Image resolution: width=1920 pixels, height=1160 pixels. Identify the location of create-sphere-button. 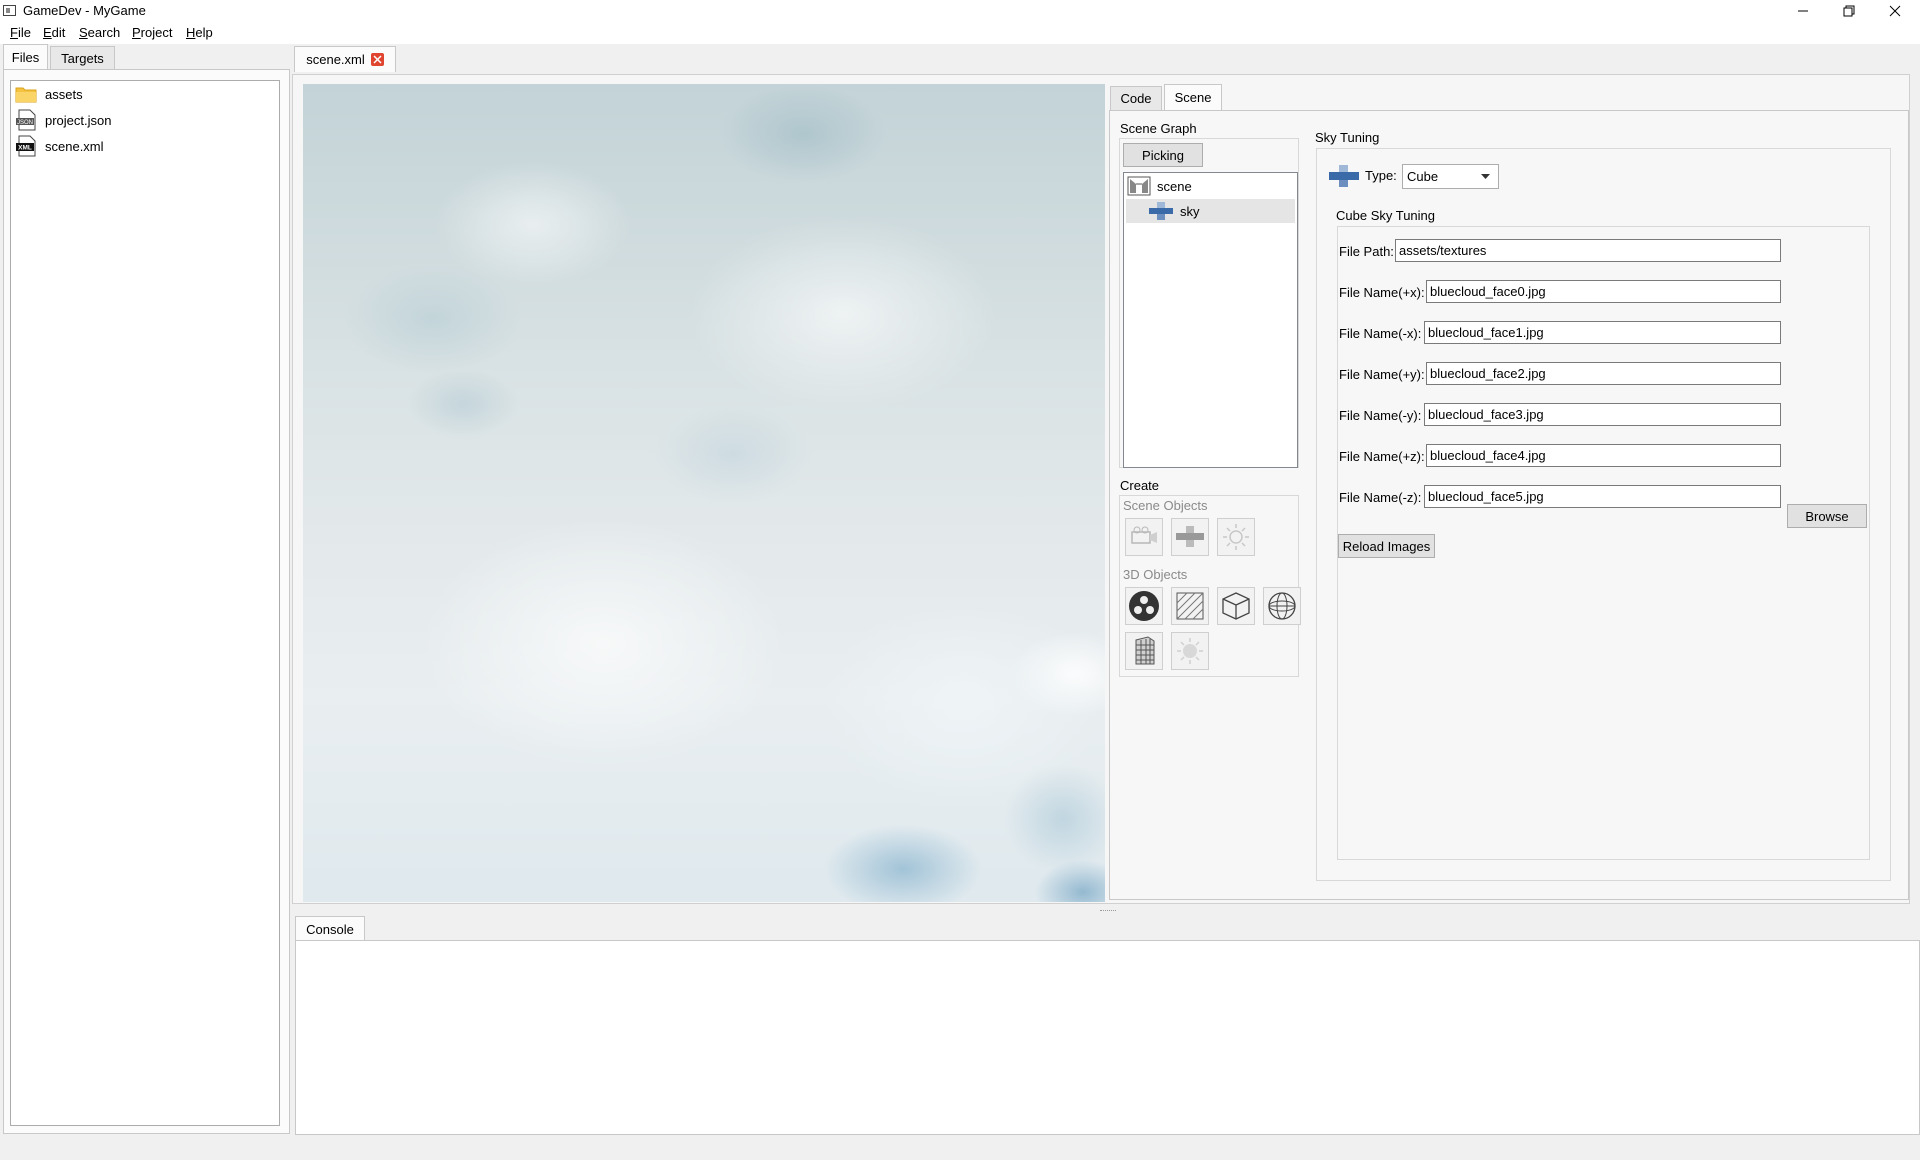
(1282, 606).